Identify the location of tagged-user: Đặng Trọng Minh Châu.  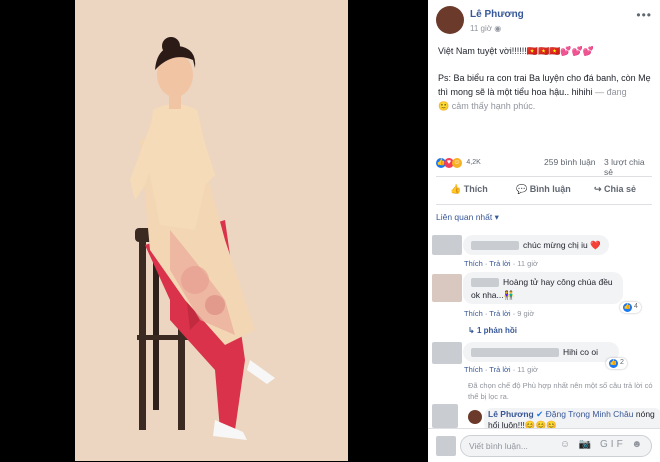
(590, 414).